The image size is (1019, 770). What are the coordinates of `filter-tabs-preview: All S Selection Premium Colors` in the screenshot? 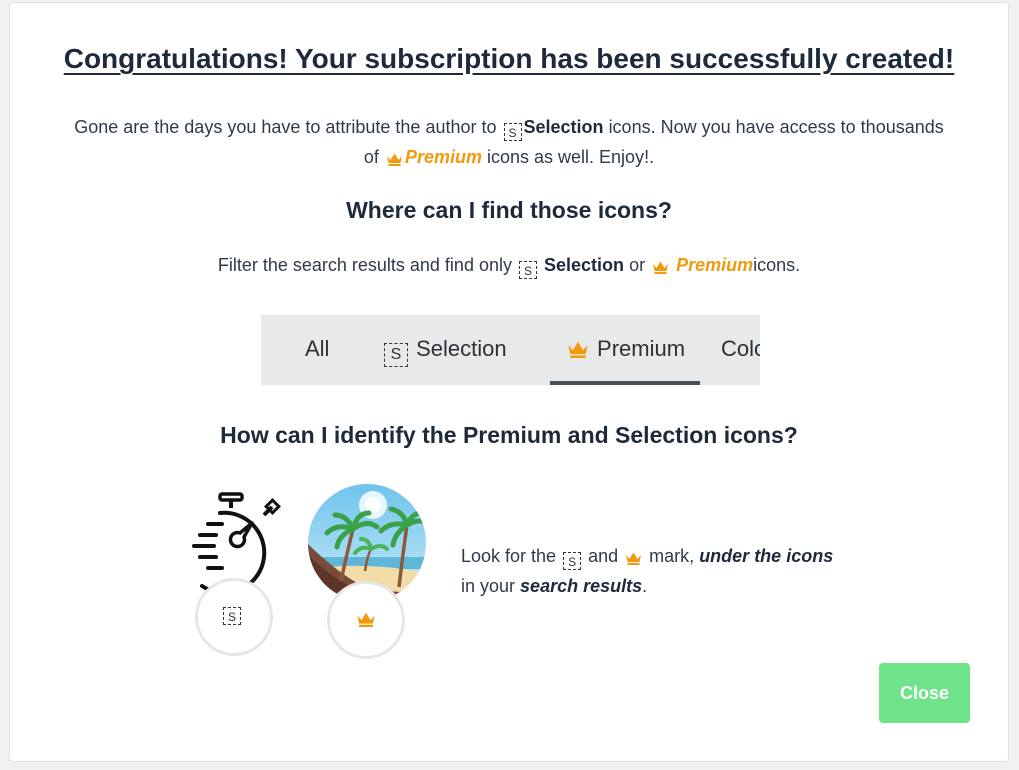 It's located at (510, 350).